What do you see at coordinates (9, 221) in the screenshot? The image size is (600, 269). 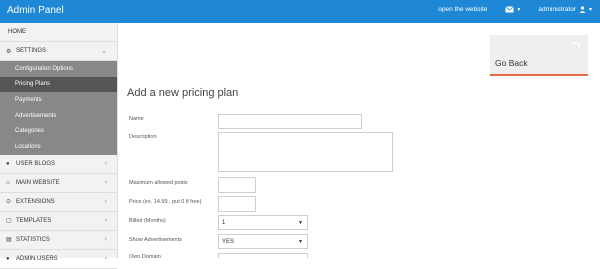 I see `template-icon: ▢` at bounding box center [9, 221].